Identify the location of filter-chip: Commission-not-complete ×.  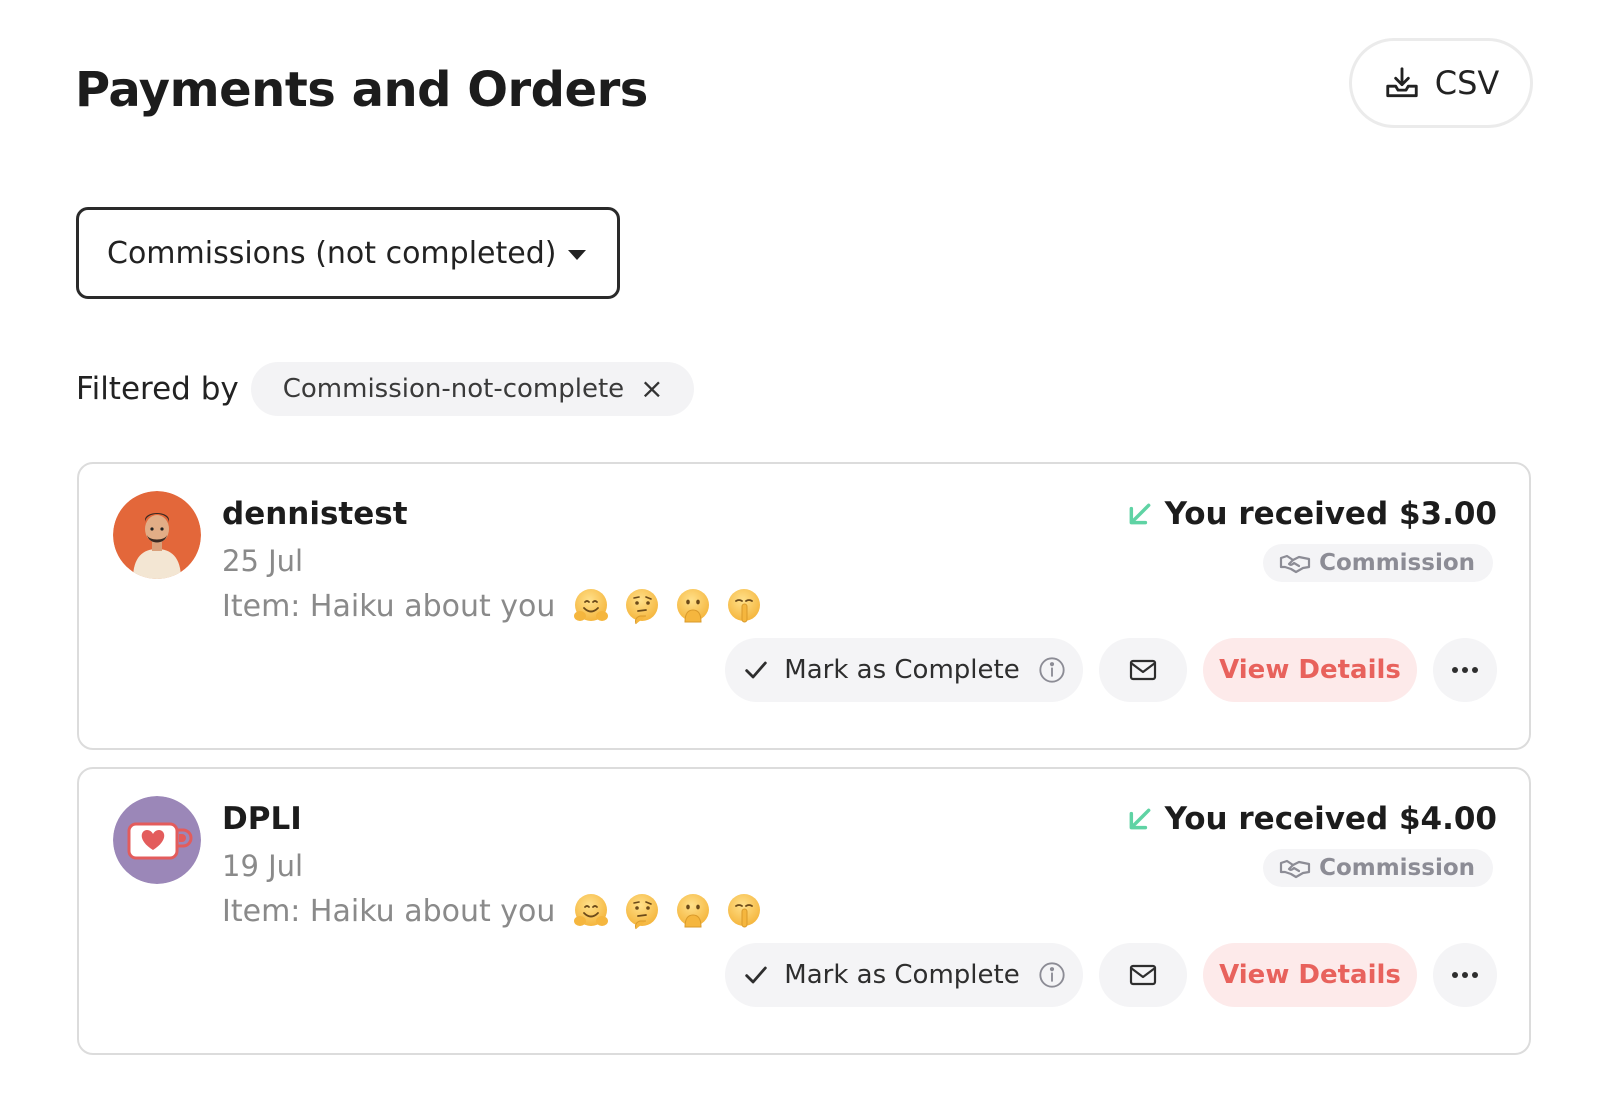
(472, 389).